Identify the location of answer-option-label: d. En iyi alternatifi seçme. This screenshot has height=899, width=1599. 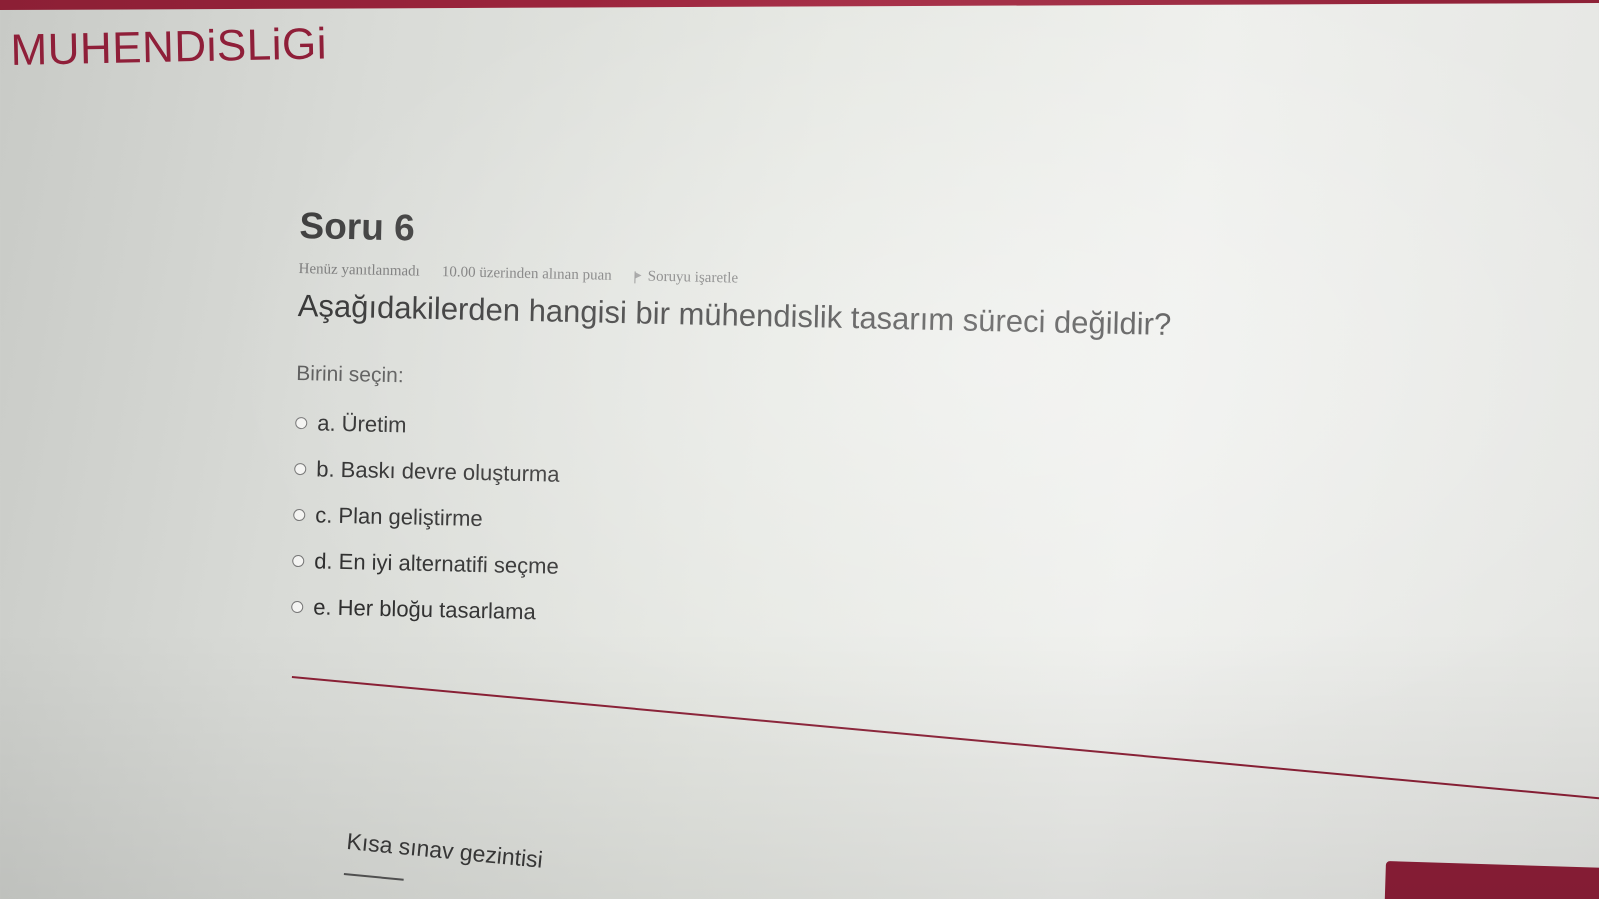
(436, 563).